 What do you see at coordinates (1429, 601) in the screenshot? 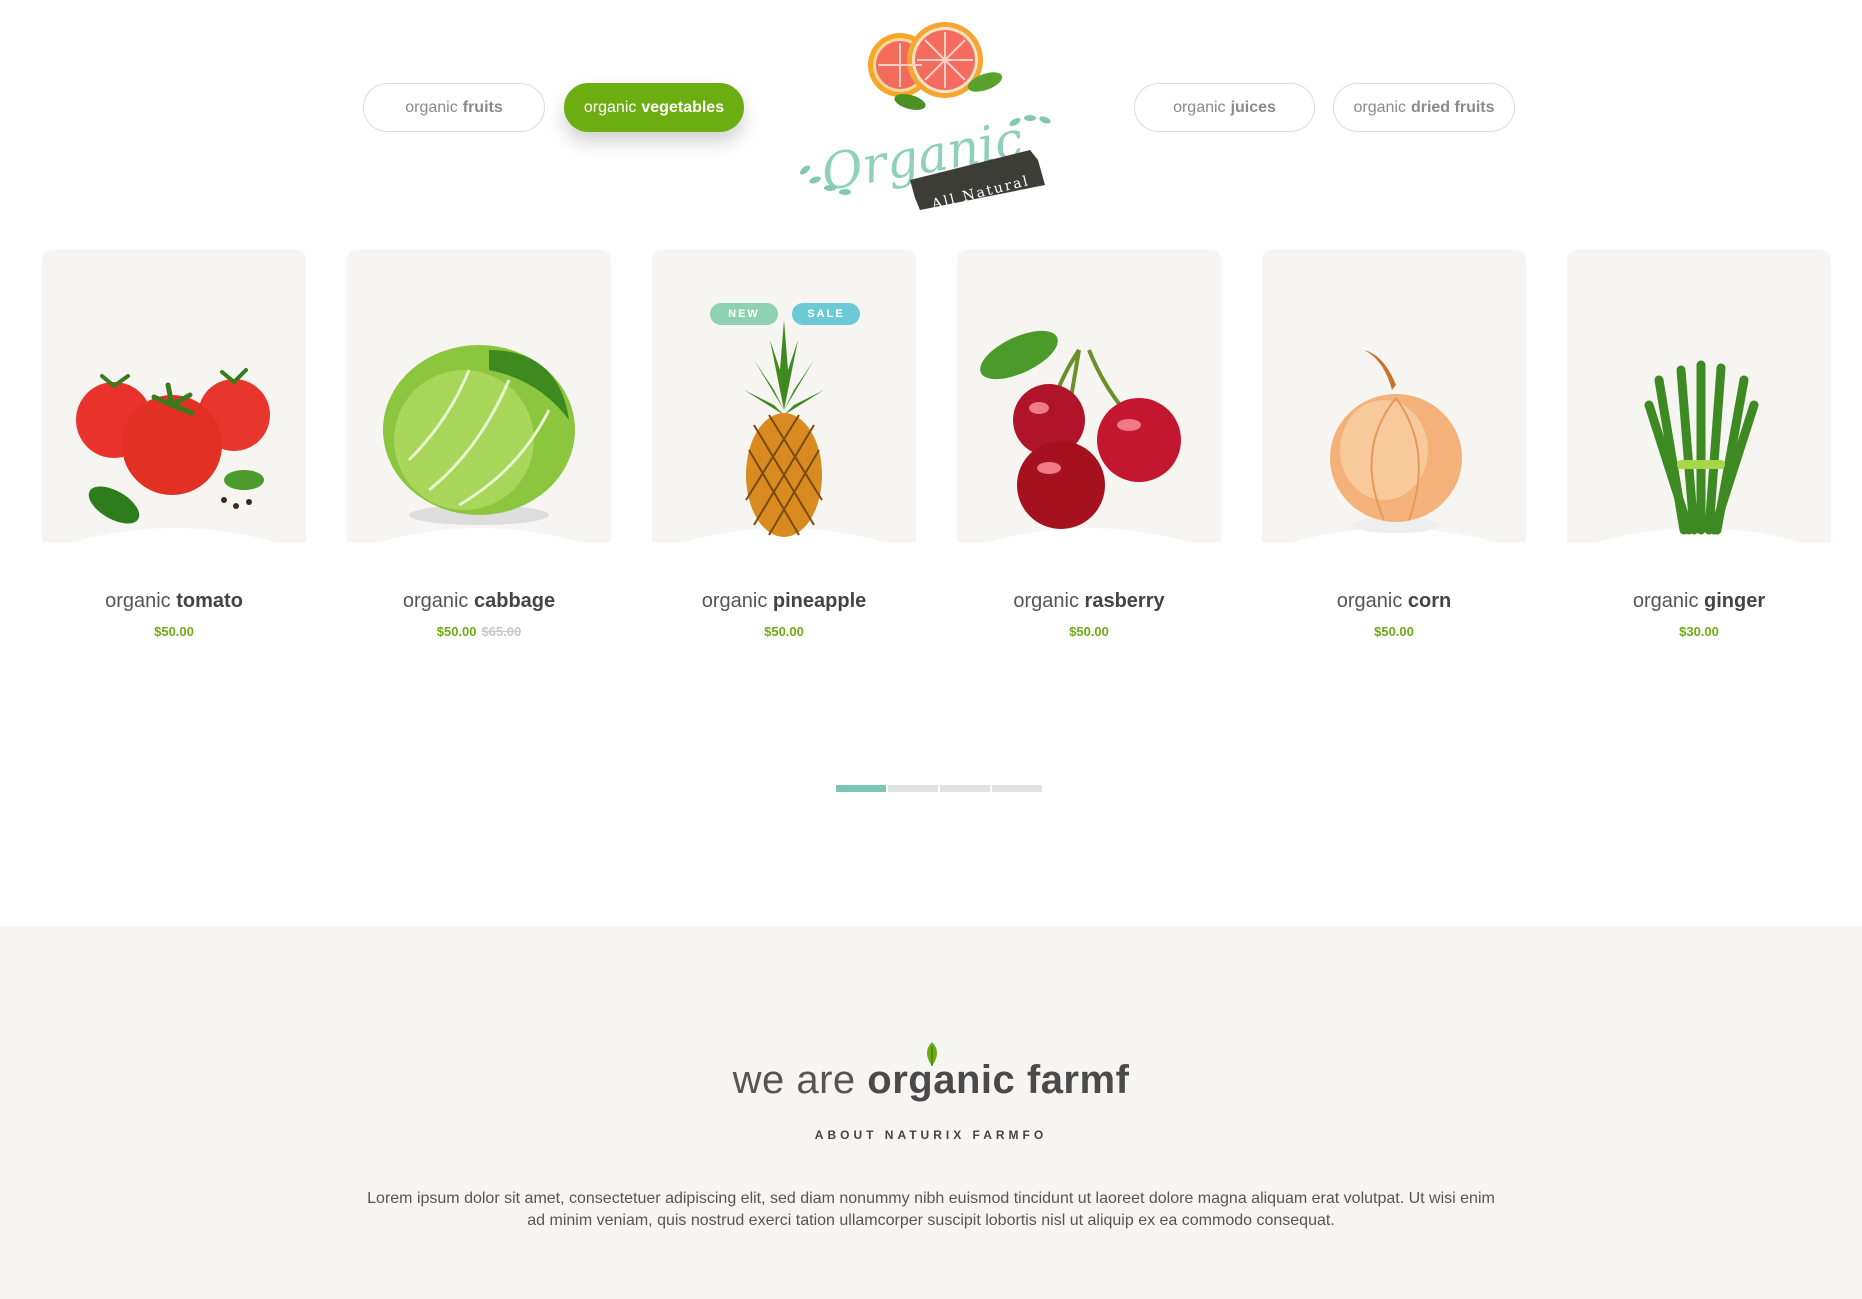
I see `product-name: corn` at bounding box center [1429, 601].